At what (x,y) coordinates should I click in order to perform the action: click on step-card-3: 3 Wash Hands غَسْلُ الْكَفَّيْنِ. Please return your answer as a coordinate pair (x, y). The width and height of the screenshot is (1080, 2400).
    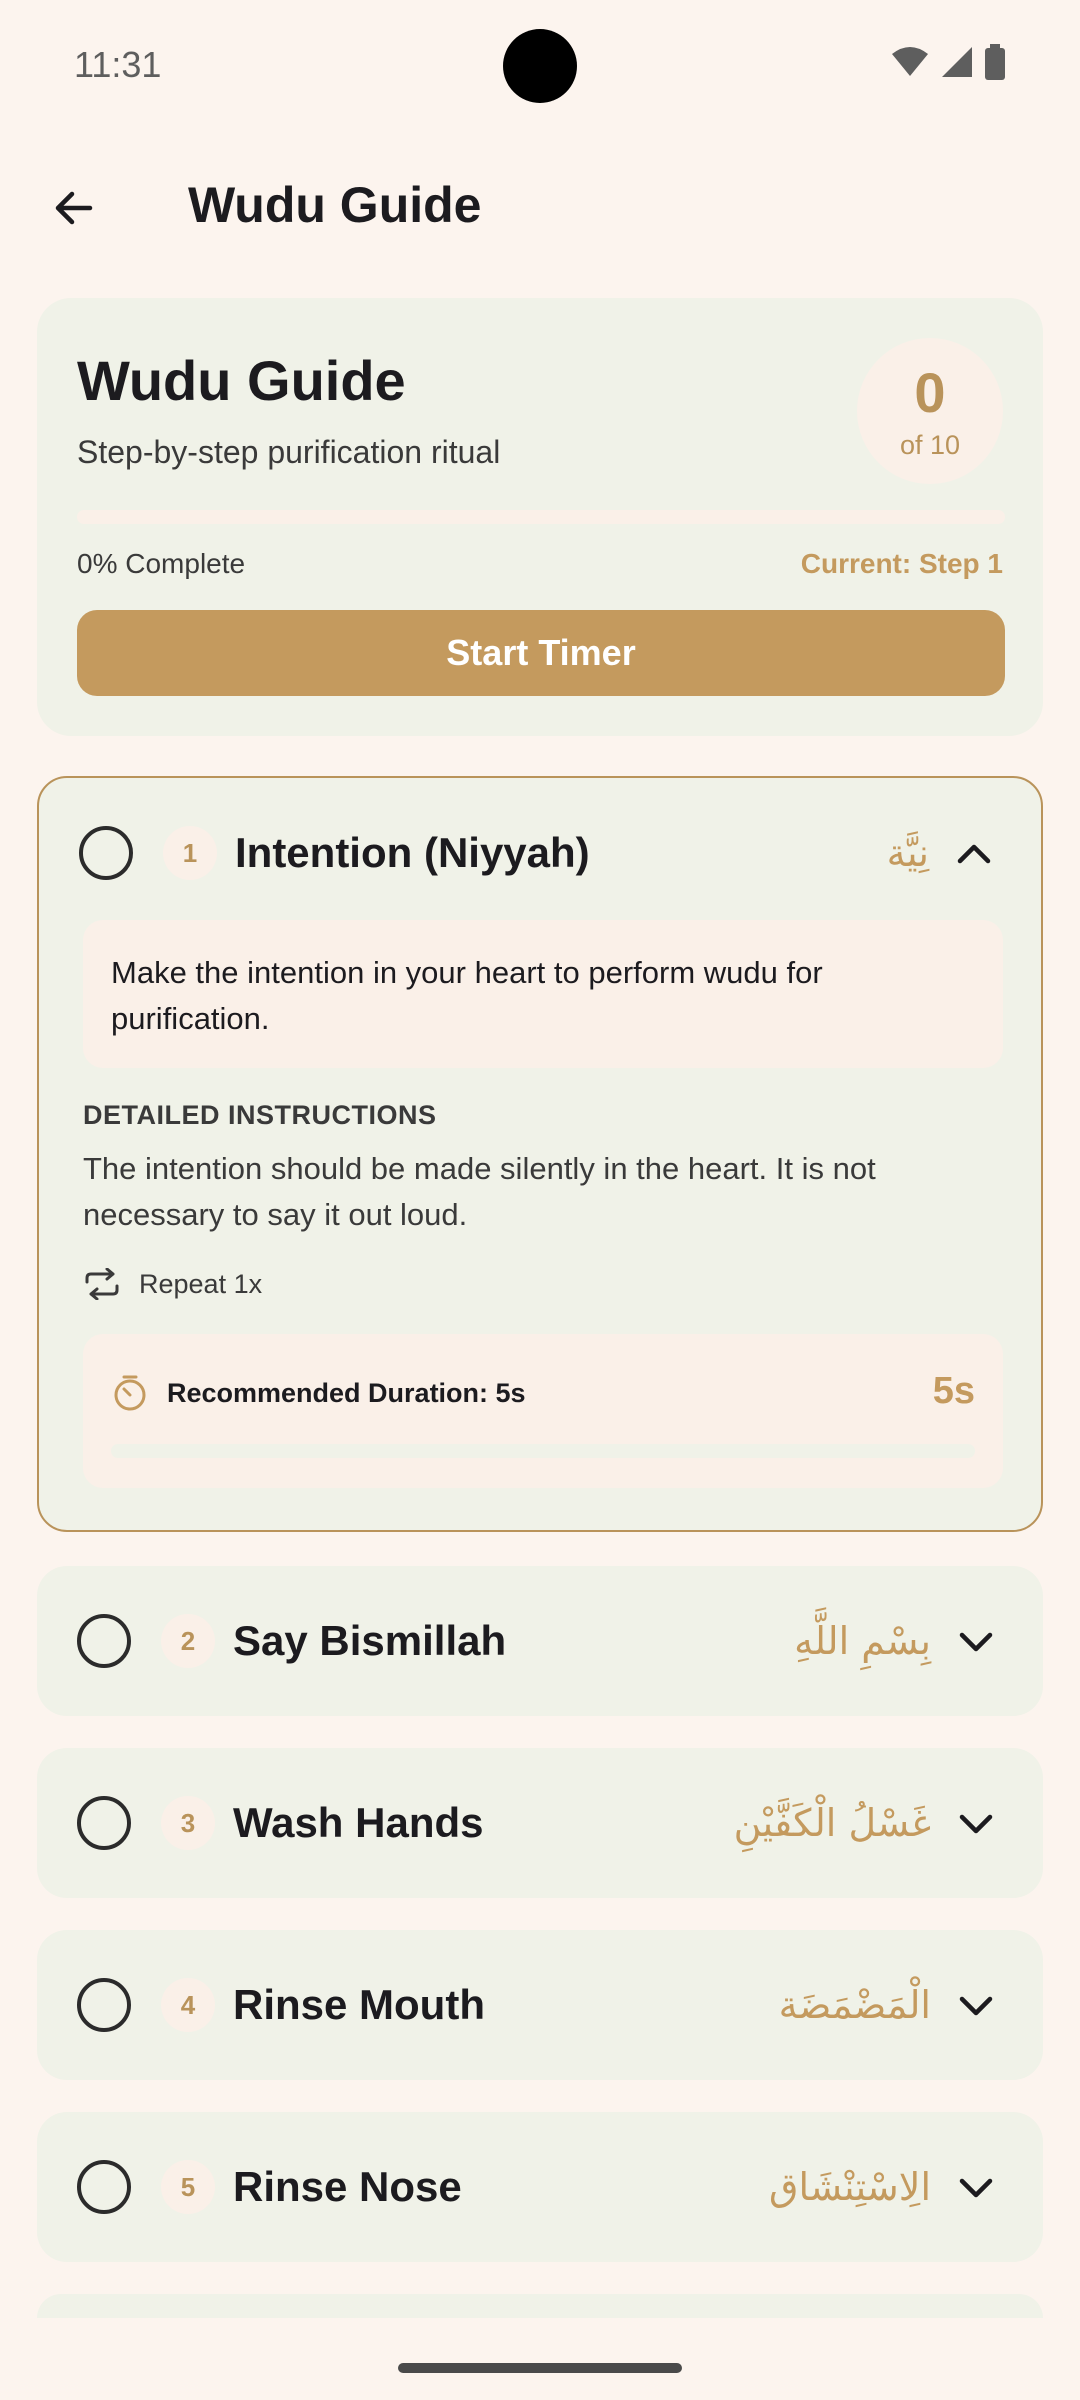
    Looking at the image, I should click on (540, 1823).